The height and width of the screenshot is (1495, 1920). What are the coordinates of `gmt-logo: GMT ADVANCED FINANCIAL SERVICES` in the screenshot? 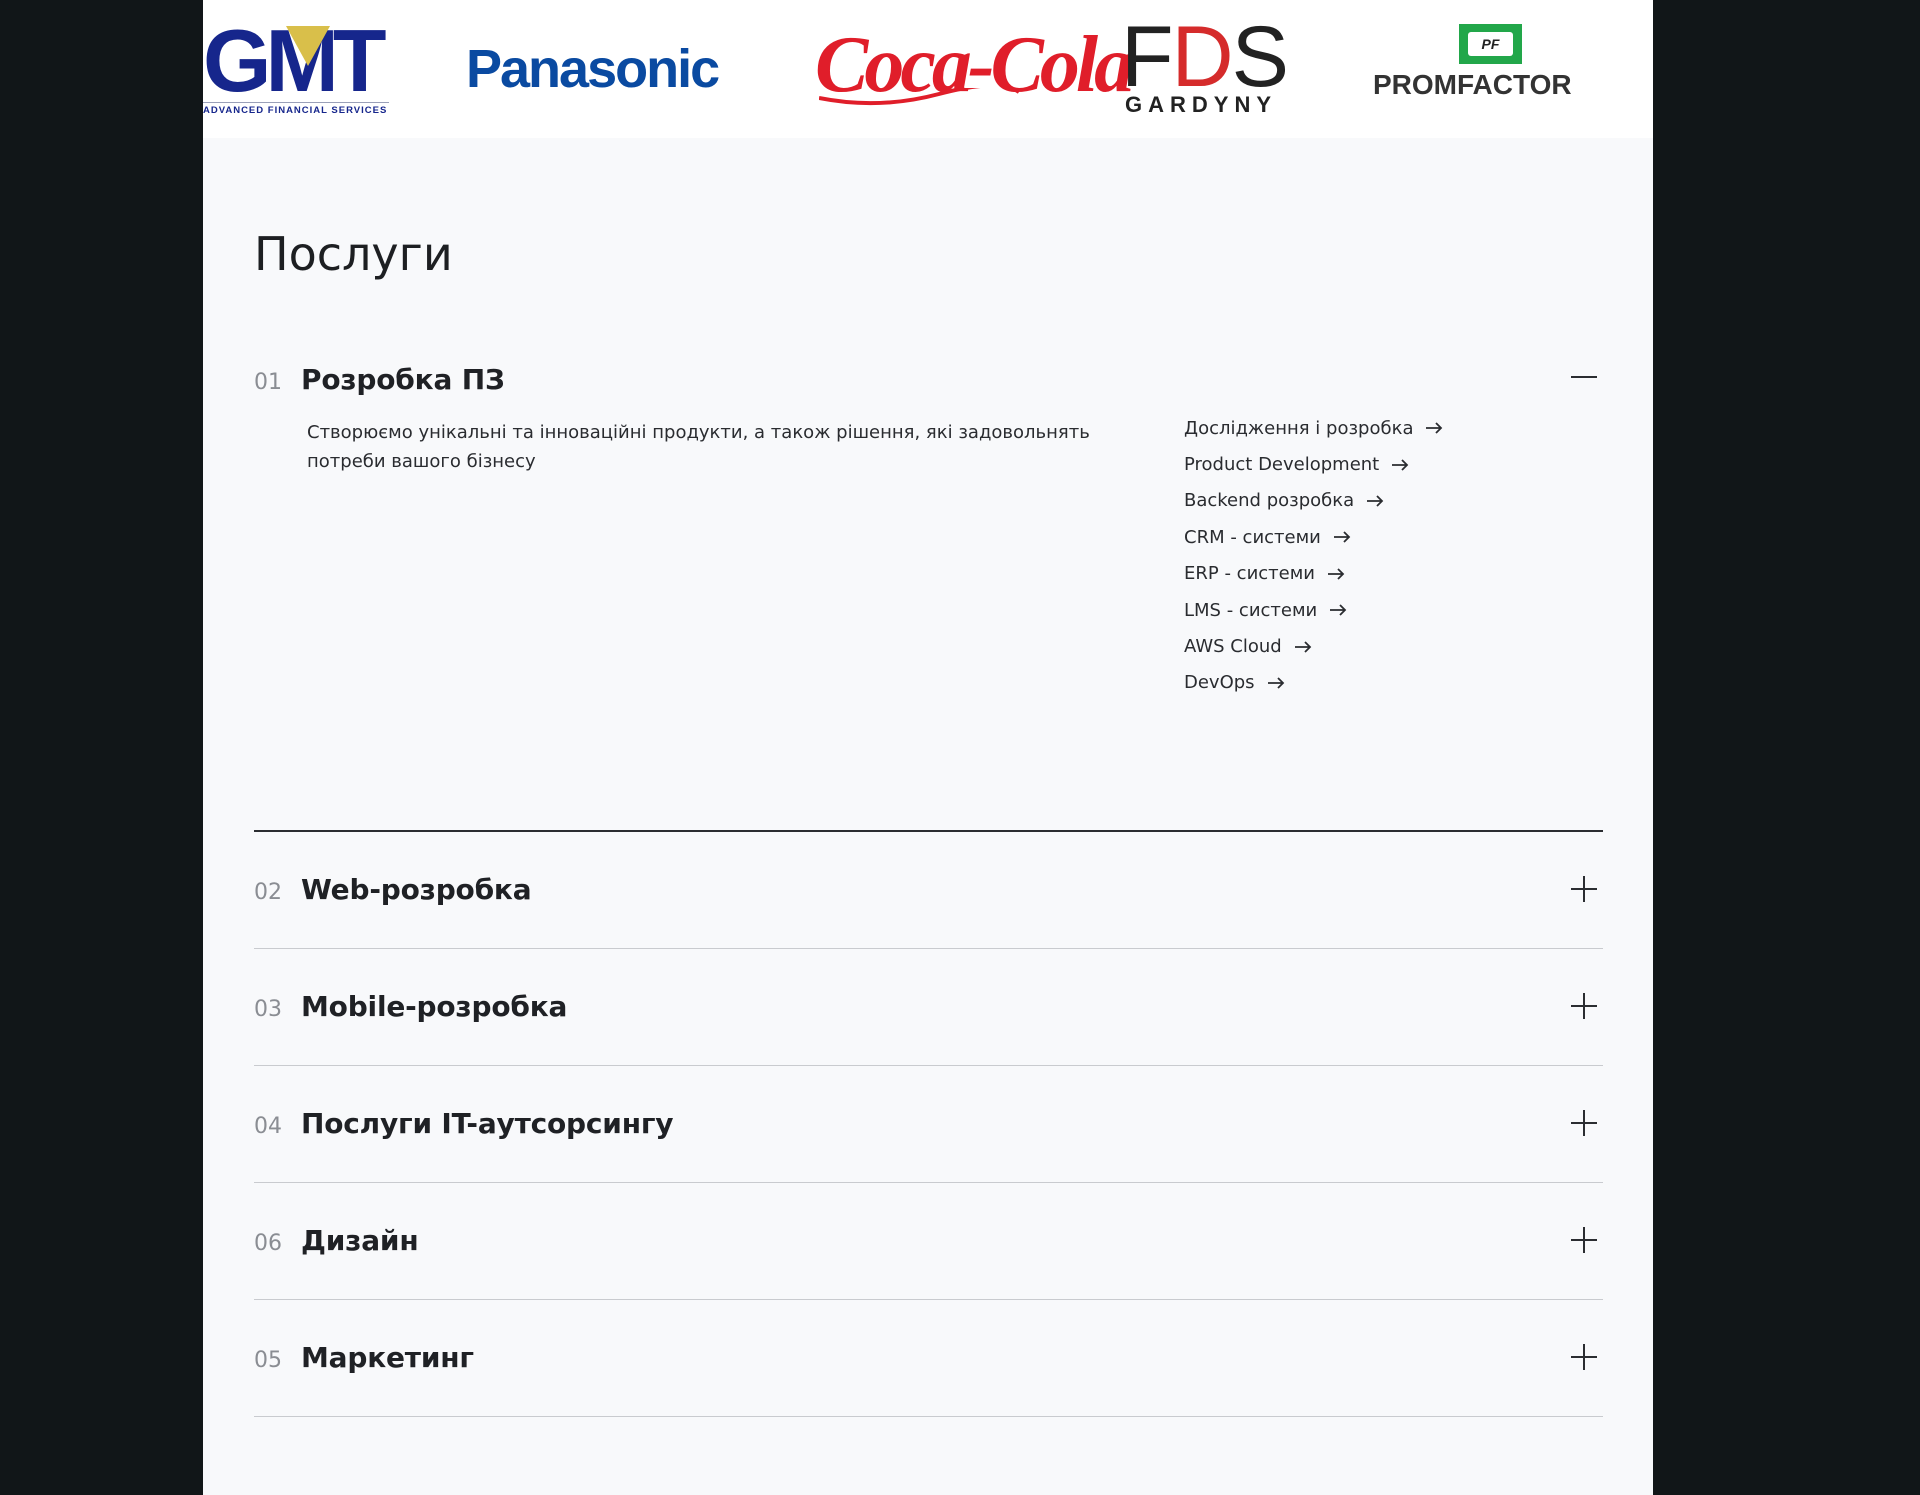 It's located at (296, 66).